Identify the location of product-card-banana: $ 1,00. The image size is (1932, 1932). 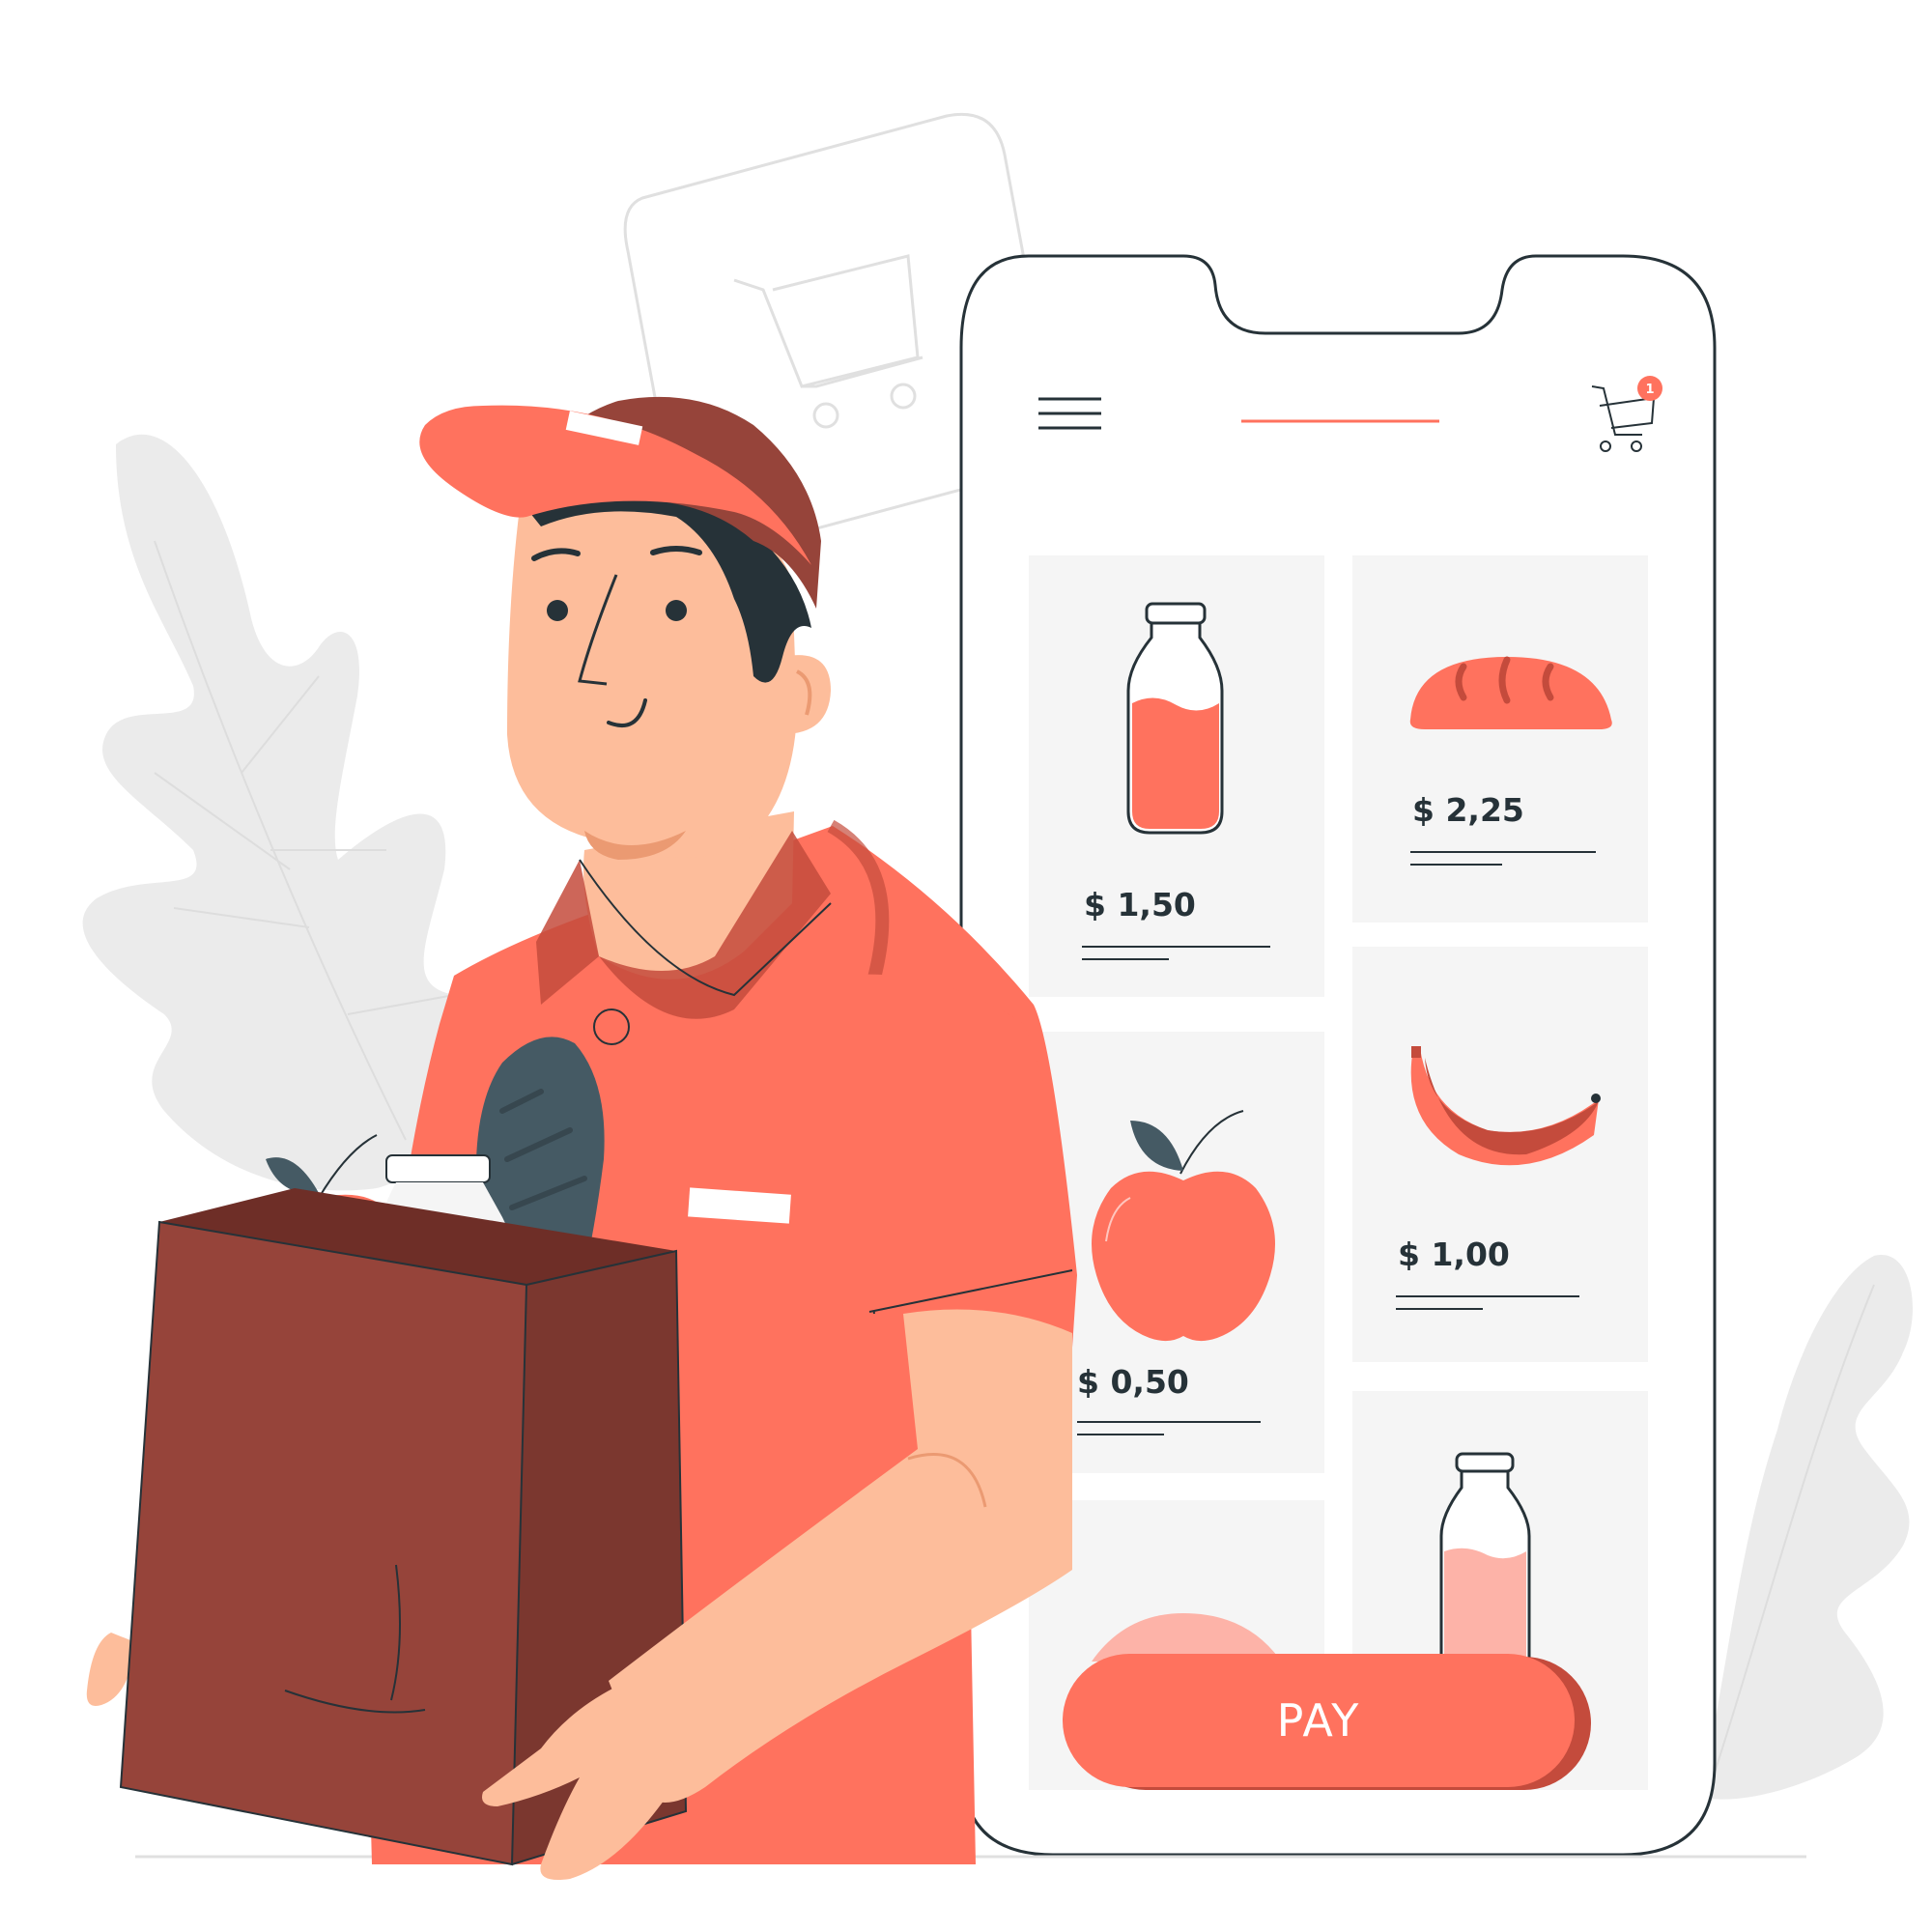
(1500, 1154).